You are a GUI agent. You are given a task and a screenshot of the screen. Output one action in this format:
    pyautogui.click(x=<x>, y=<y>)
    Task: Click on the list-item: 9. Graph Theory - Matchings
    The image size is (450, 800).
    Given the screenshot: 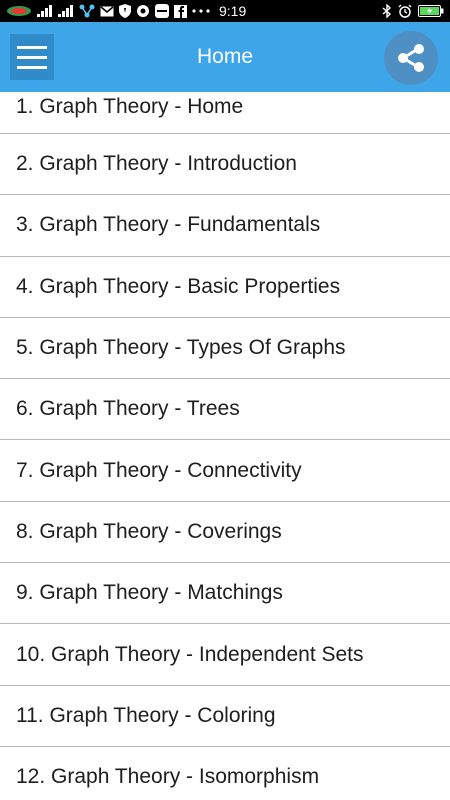 What is the action you would take?
    pyautogui.click(x=225, y=594)
    